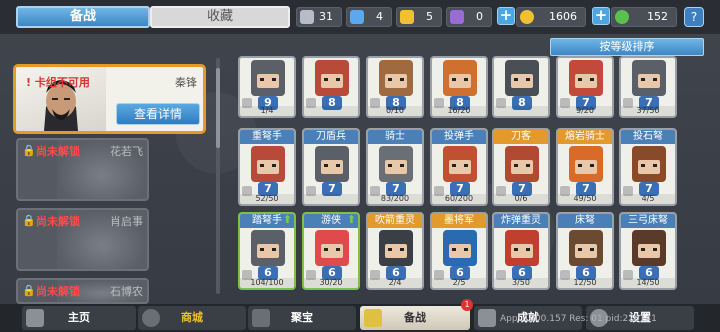 This screenshot has height=332, width=720. What do you see at coordinates (648, 283) in the screenshot?
I see `unit-card-count: 14/50` at bounding box center [648, 283].